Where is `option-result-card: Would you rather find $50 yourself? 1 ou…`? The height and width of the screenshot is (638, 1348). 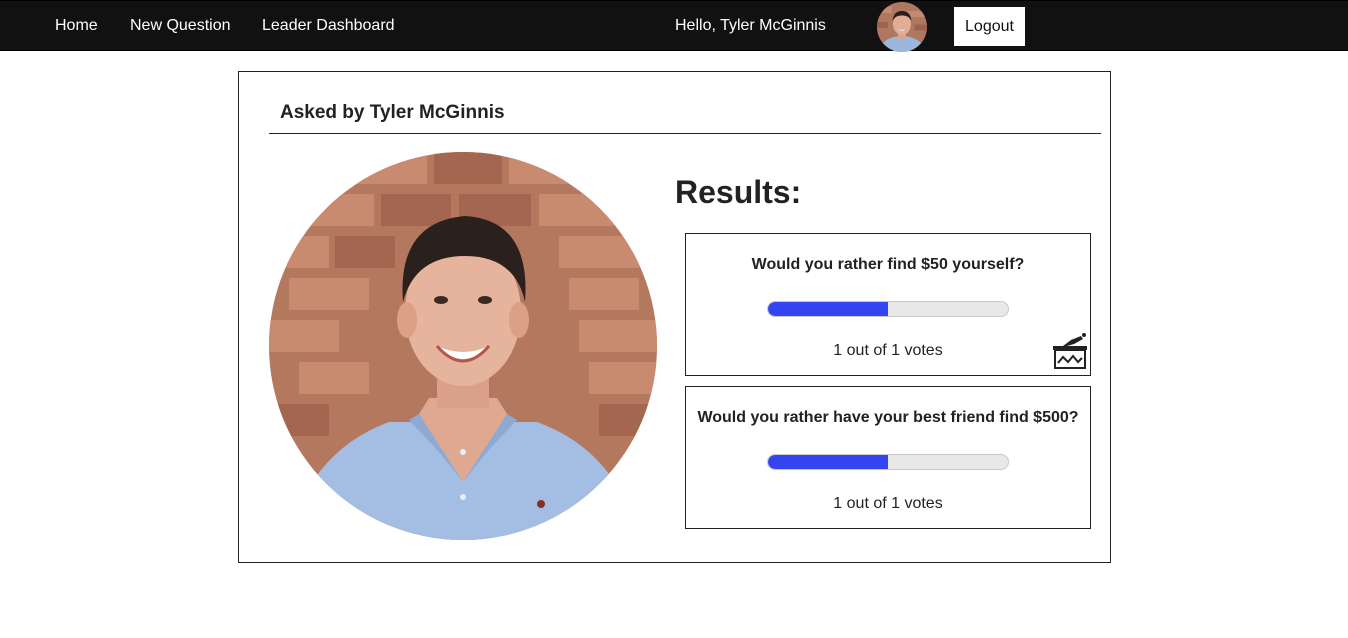 option-result-card: Would you rather find $50 yourself? 1 ou… is located at coordinates (888, 304).